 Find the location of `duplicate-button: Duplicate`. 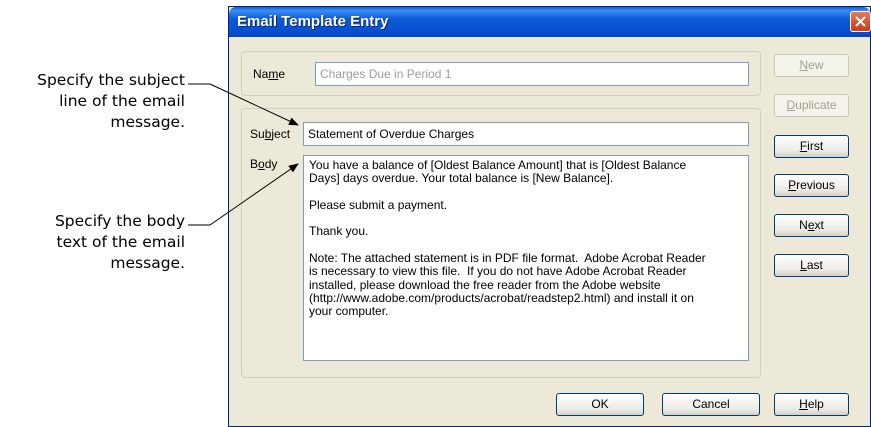

duplicate-button: Duplicate is located at coordinates (811, 105).